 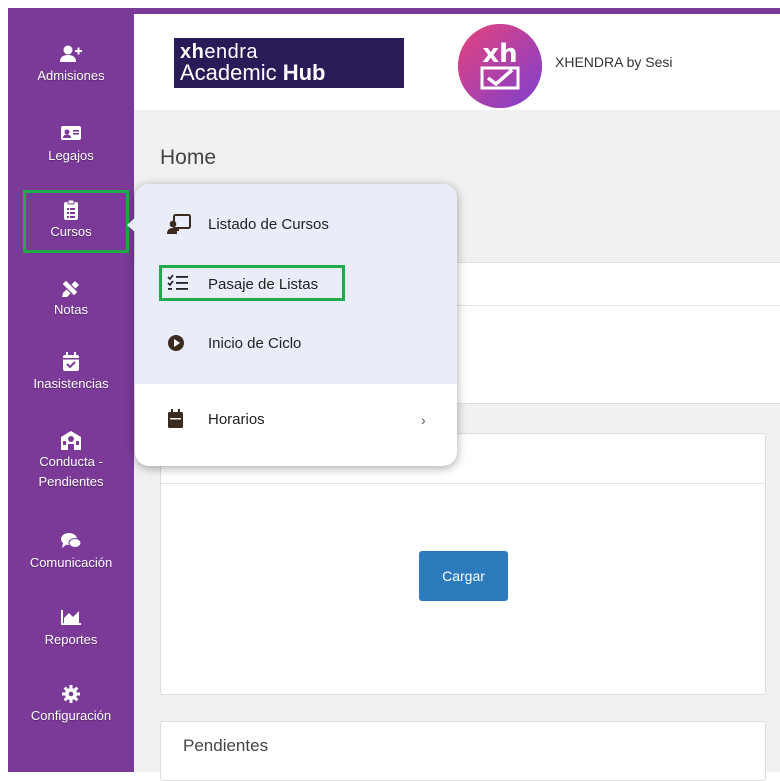 What do you see at coordinates (71, 618) in the screenshot?
I see `chart-area-icon` at bounding box center [71, 618].